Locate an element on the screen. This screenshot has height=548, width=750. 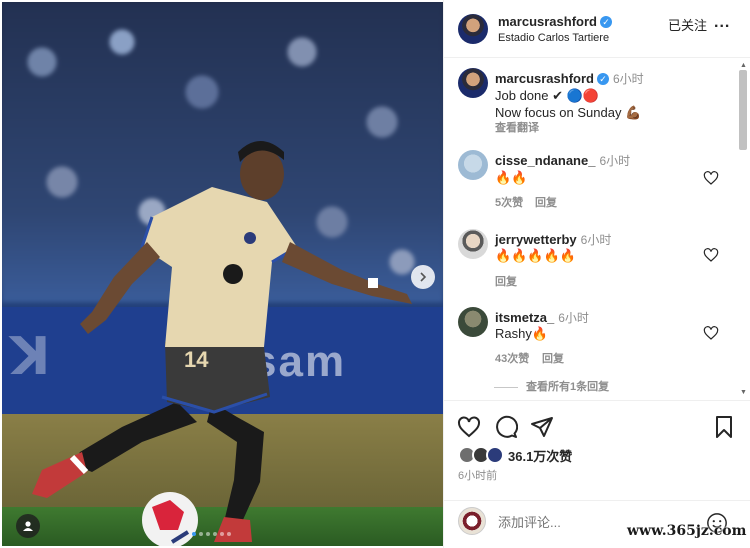
carousel-dots is located at coordinates (211, 534).